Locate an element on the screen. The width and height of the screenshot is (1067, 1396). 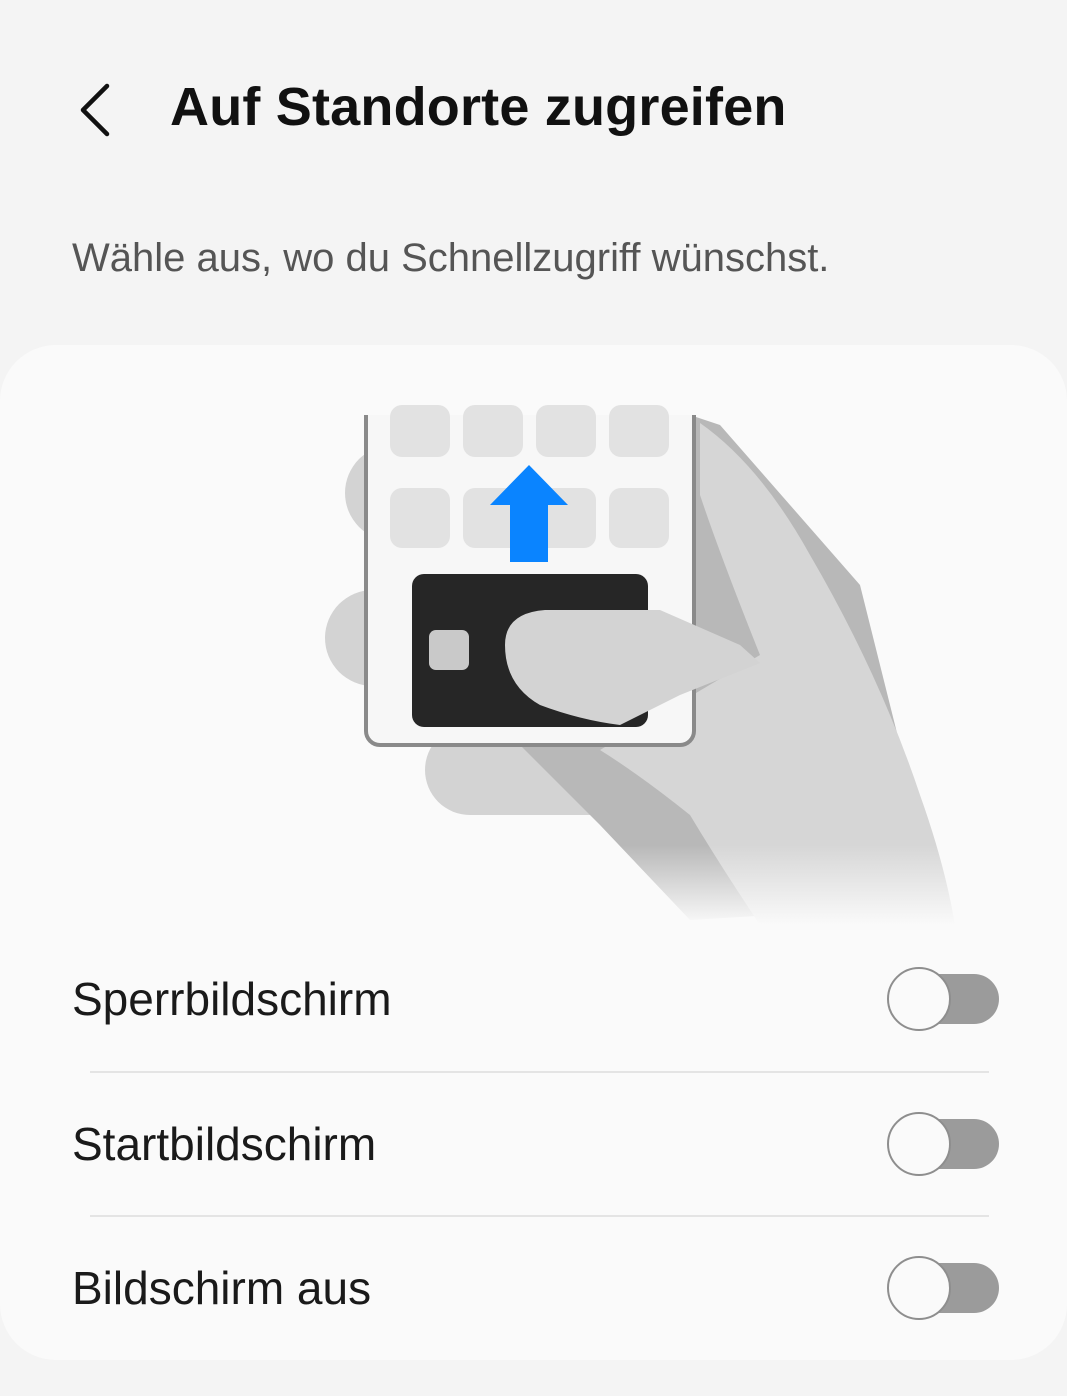
option-label: Bildschirm aus is located at coordinates (222, 1288).